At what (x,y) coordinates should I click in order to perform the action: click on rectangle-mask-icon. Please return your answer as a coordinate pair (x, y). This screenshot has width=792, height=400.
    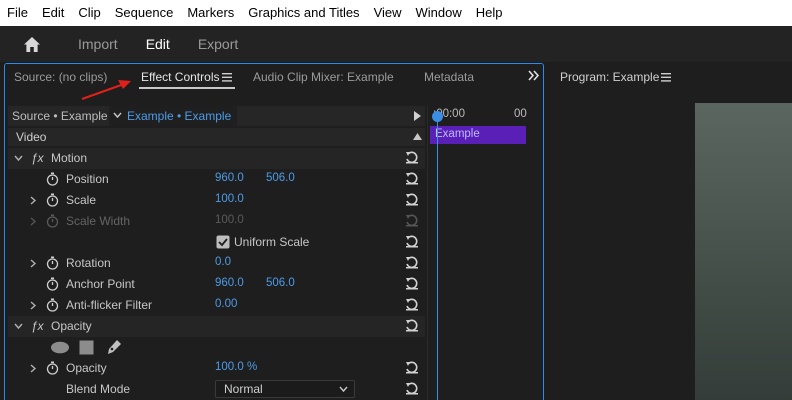
    Looking at the image, I should click on (86, 347).